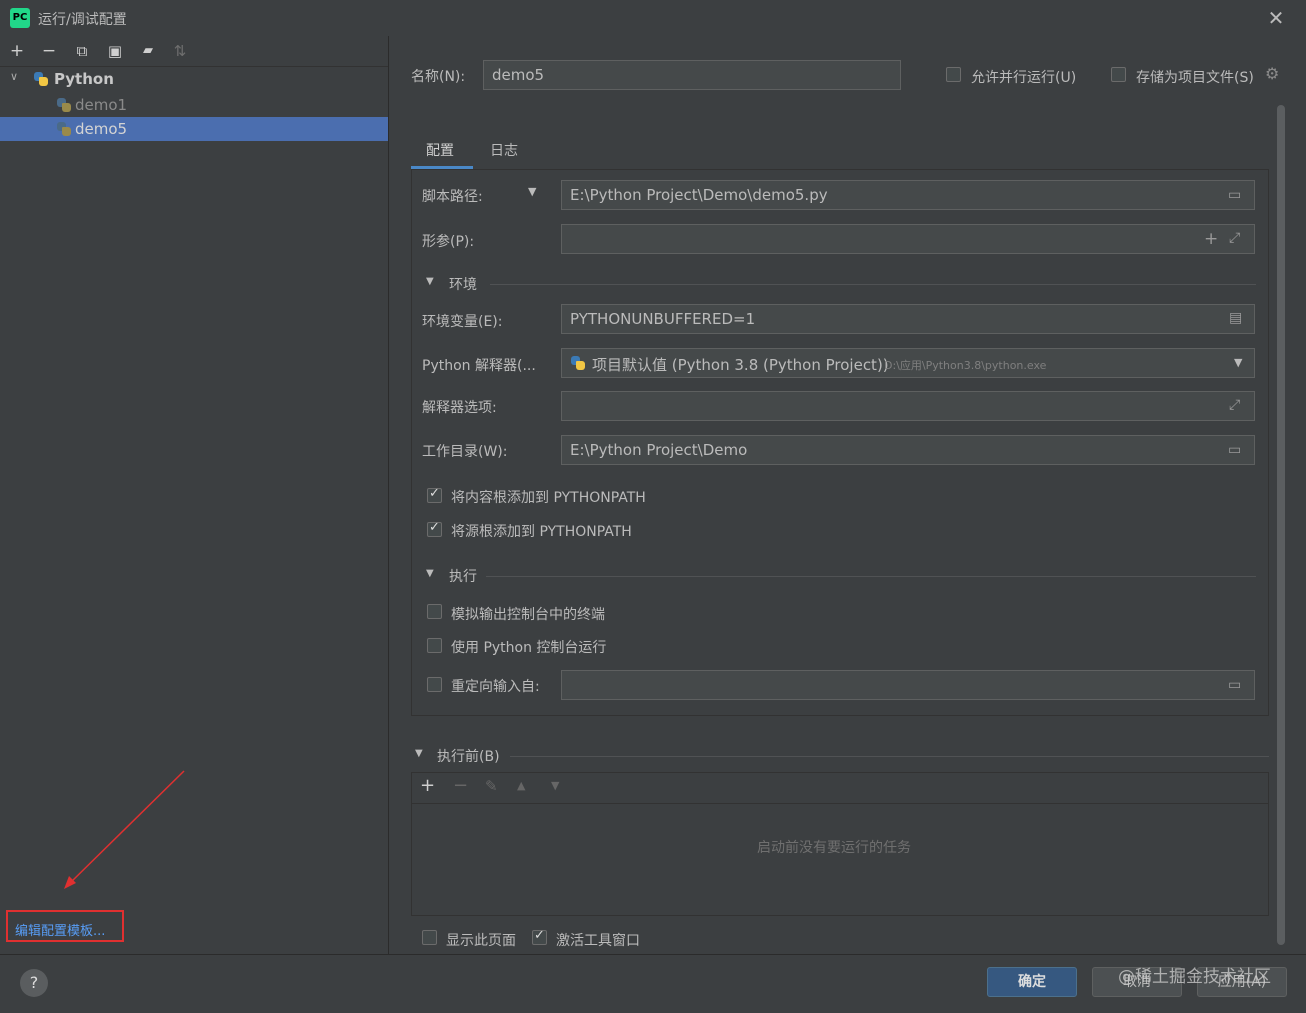 The image size is (1306, 1013). What do you see at coordinates (440, 150) in the screenshot?
I see `tab-config: 配置` at bounding box center [440, 150].